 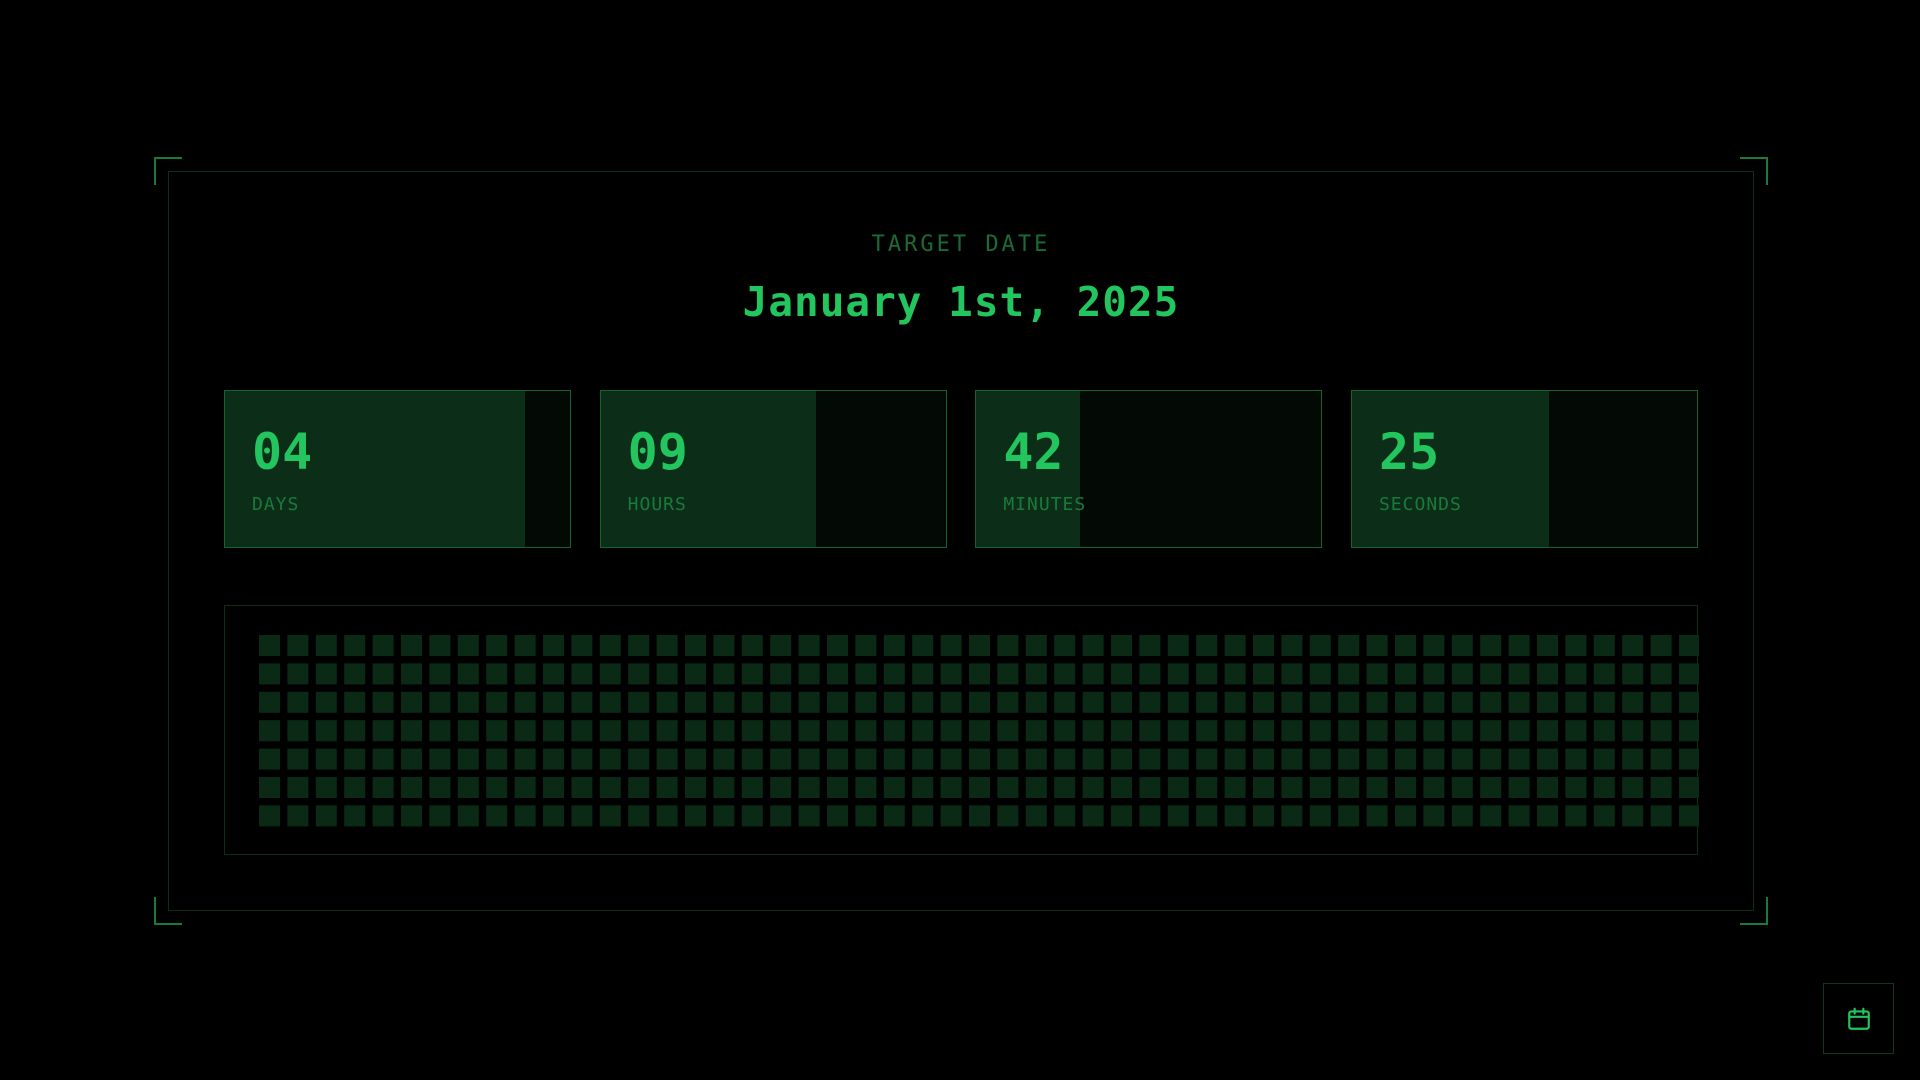 What do you see at coordinates (1033, 452) in the screenshot?
I see `minutes-value: 42` at bounding box center [1033, 452].